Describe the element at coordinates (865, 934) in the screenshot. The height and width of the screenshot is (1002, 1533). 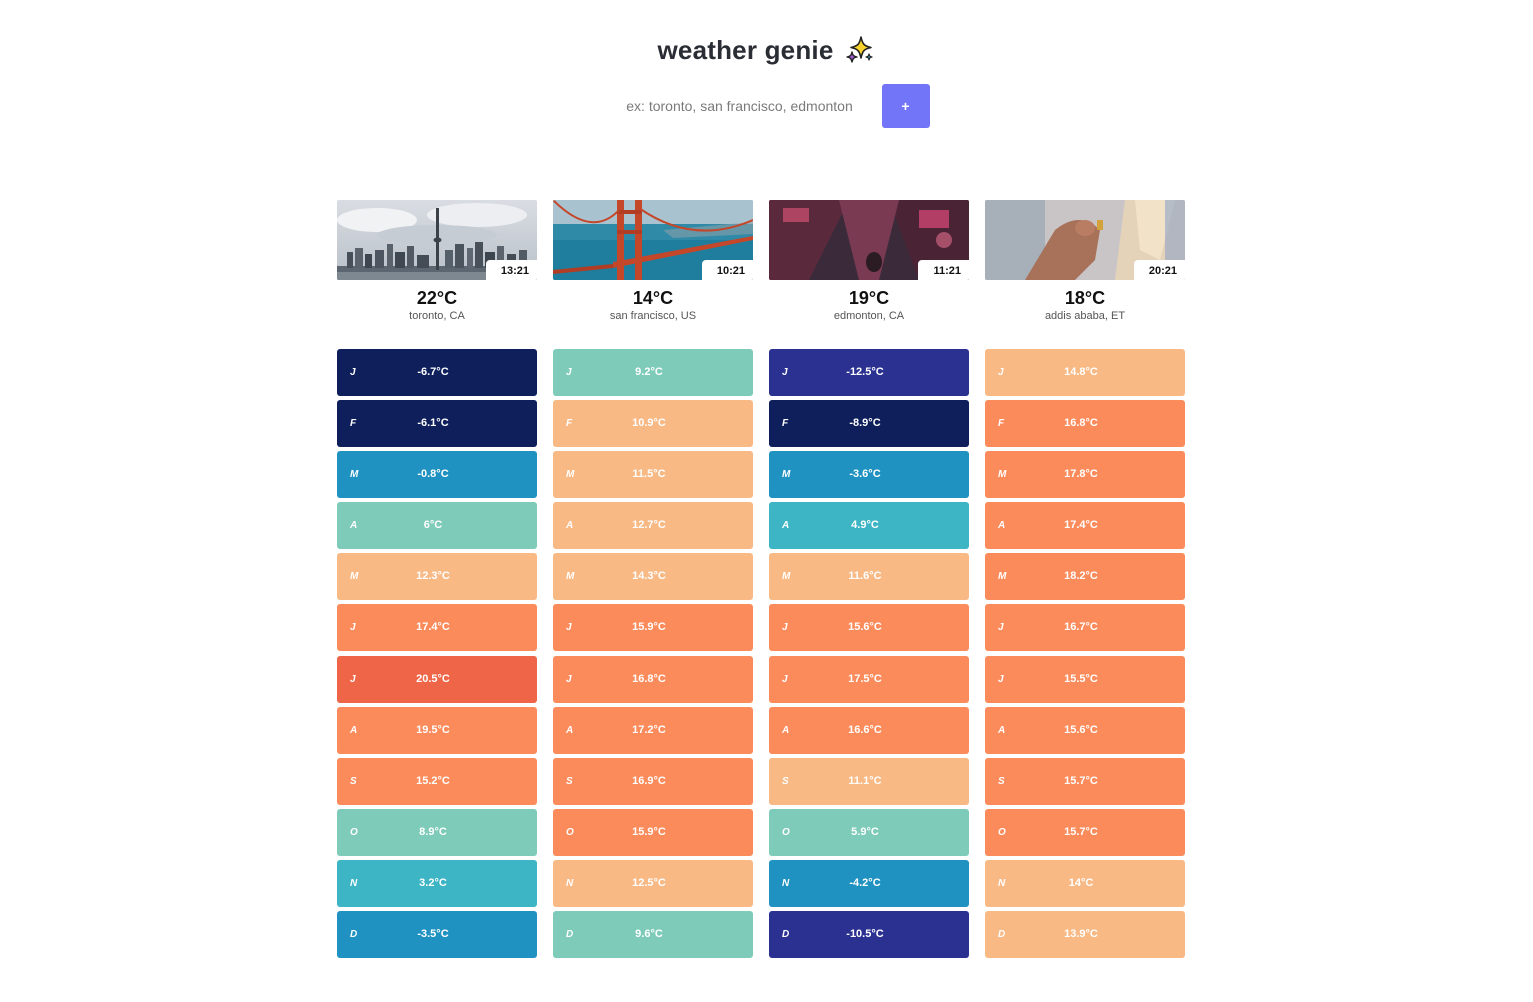
I see `month-average-temperature: -10.5°C` at that location.